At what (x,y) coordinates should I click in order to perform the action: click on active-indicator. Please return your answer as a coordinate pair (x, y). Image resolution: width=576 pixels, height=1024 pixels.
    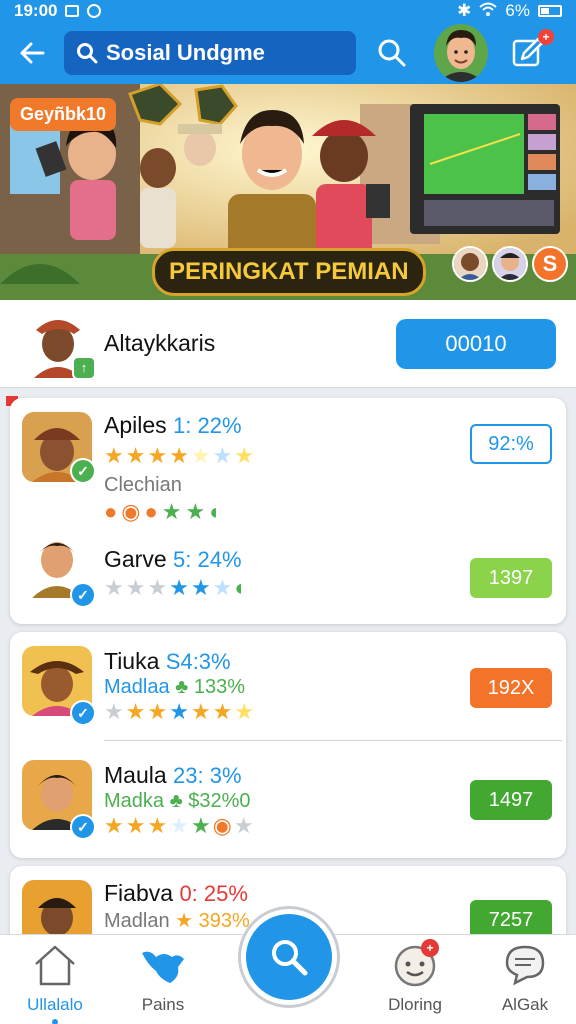
    Looking at the image, I should click on (55, 1021).